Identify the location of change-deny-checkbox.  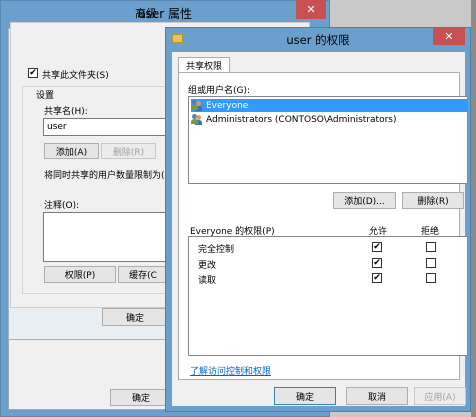
(431, 263).